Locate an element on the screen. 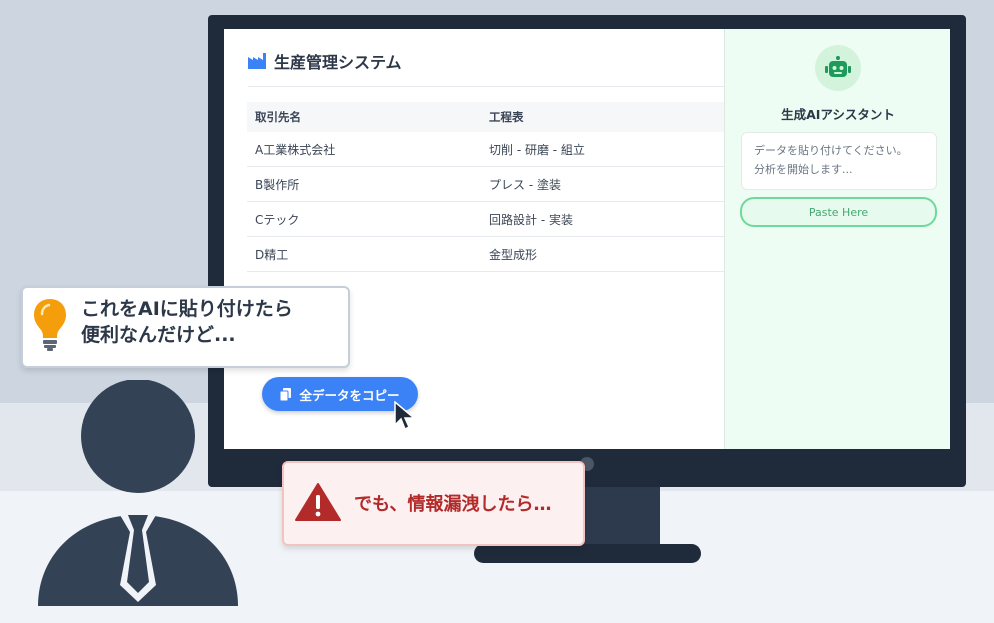 The height and width of the screenshot is (623, 994). cell-process: 回路設計 - 実装 is located at coordinates (531, 219).